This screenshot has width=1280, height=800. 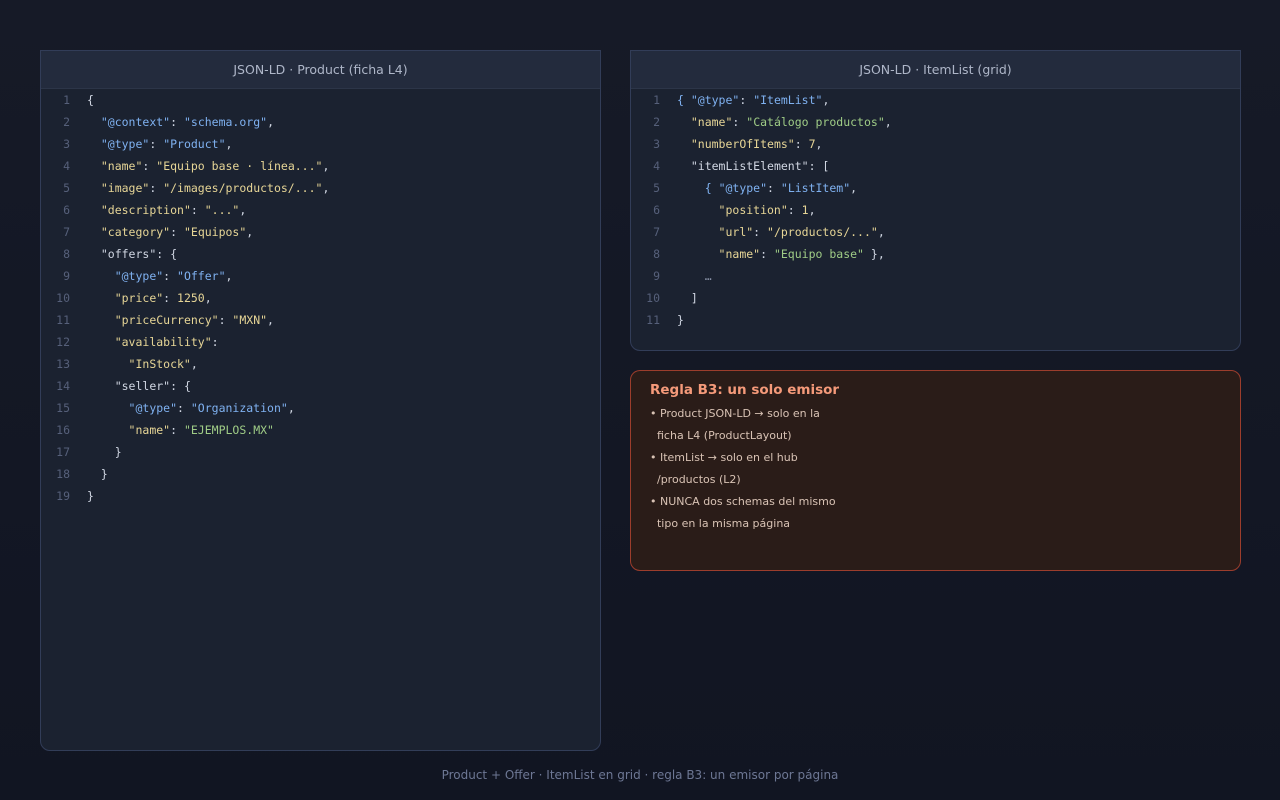 What do you see at coordinates (760, 166) in the screenshot?
I see `line-content: "itemListElement": [` at bounding box center [760, 166].